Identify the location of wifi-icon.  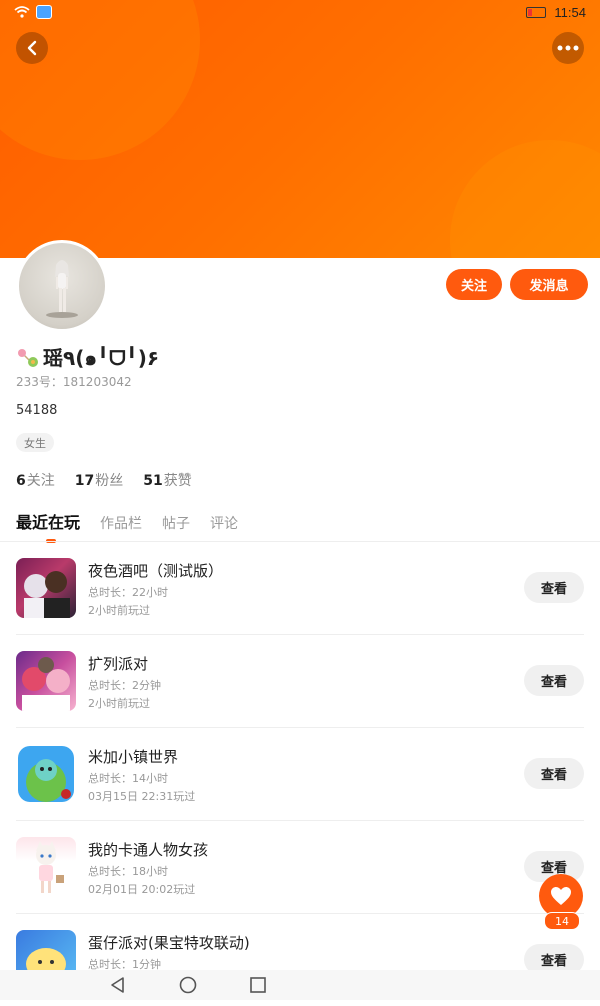
(22, 12).